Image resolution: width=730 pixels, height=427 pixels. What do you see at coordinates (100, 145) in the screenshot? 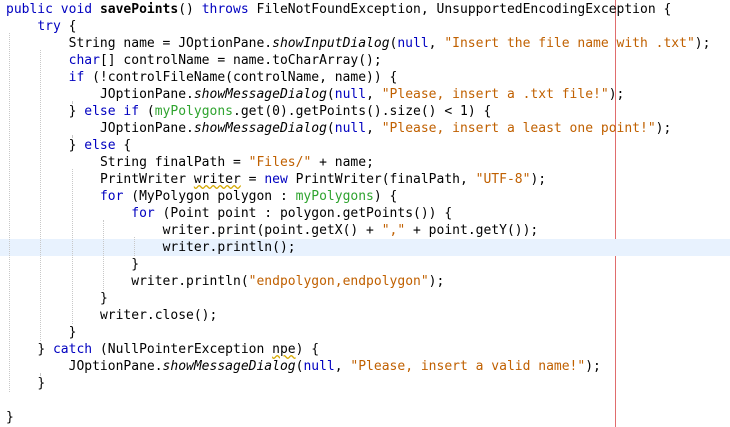
I see `code-line-text: } else {` at bounding box center [100, 145].